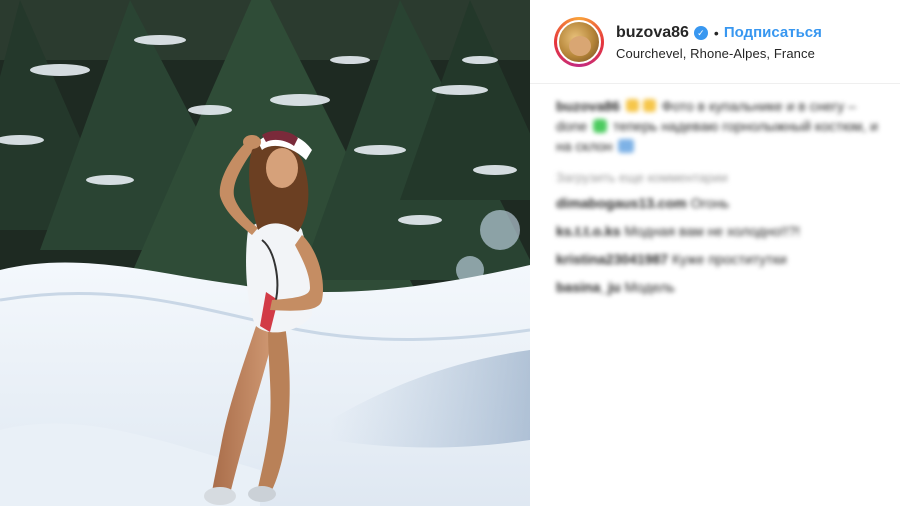 The image size is (900, 506). What do you see at coordinates (700, 32) in the screenshot?
I see `verified-badge-icon: ✓` at bounding box center [700, 32].